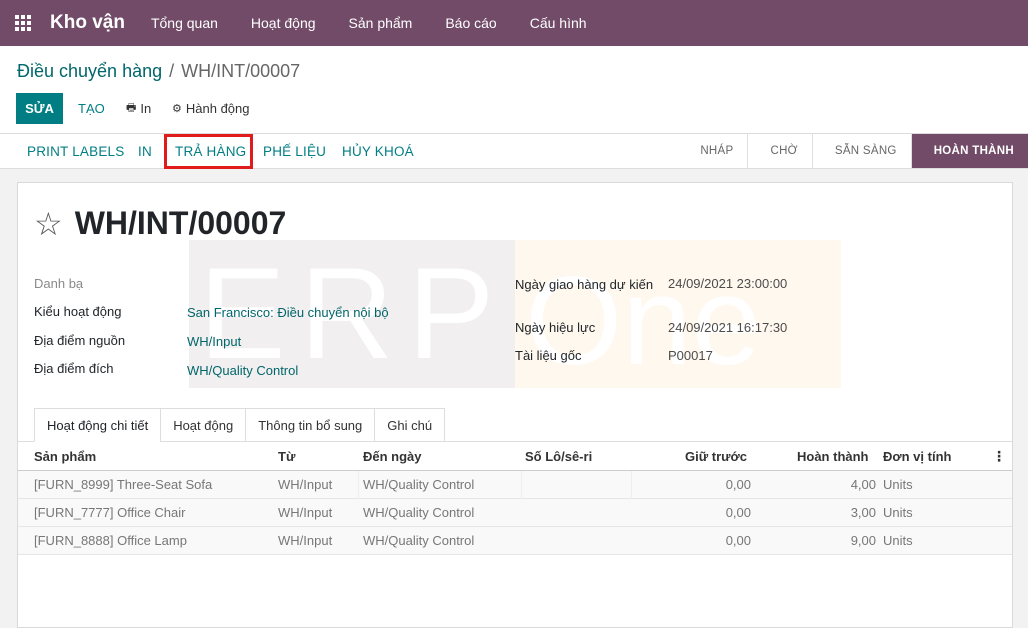 The width and height of the screenshot is (1028, 628). Describe the element at coordinates (294, 151) in the screenshot. I see `scrap-button: PHẾ LIỆU` at that location.